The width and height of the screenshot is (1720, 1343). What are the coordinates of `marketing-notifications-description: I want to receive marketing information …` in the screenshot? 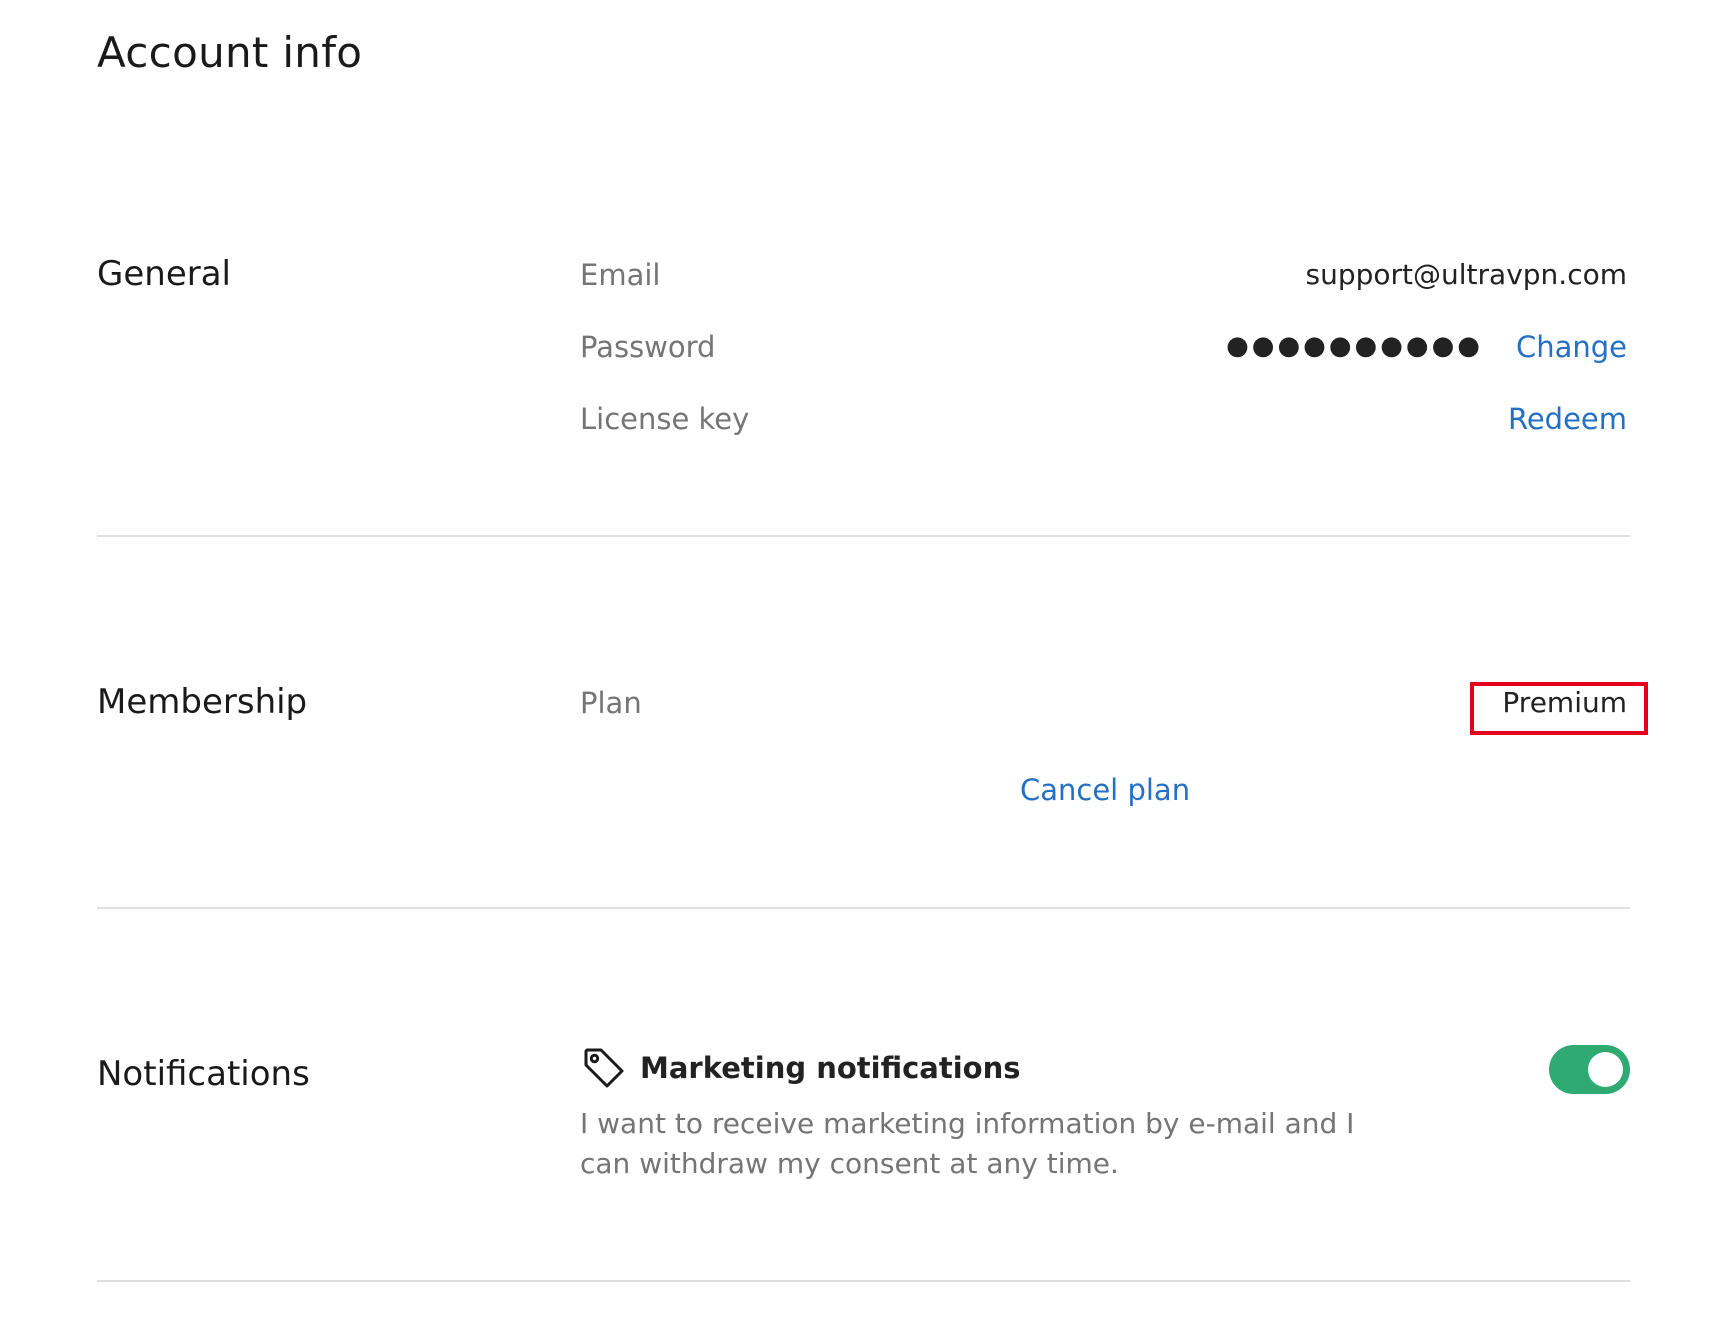 It's located at (967, 1143).